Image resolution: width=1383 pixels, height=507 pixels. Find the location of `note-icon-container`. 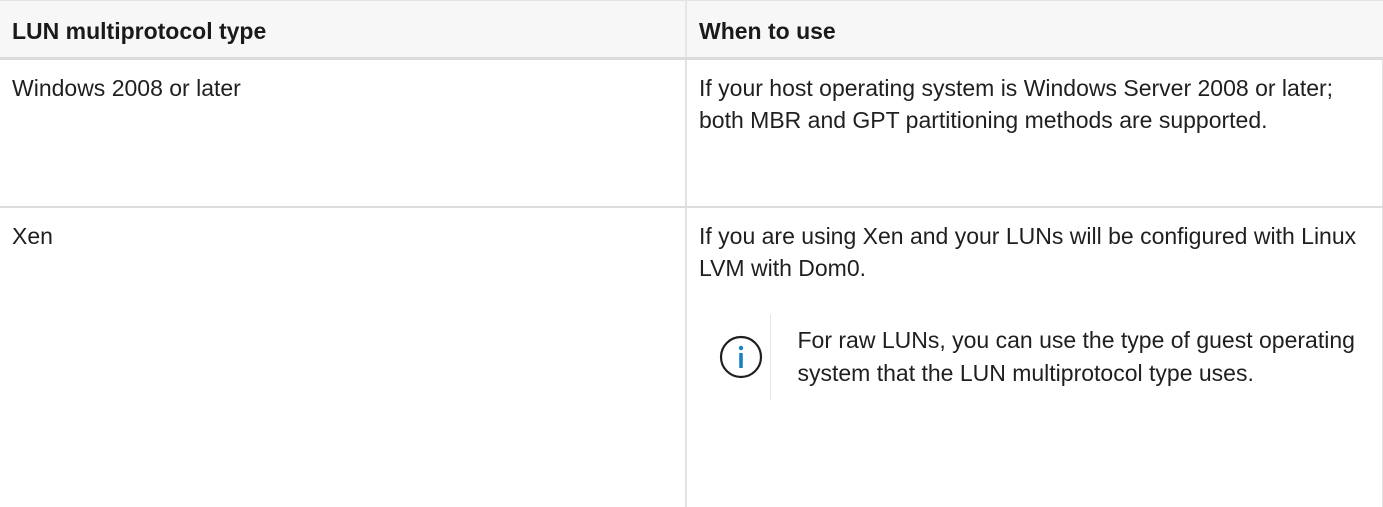

note-icon-container is located at coordinates (741, 356).